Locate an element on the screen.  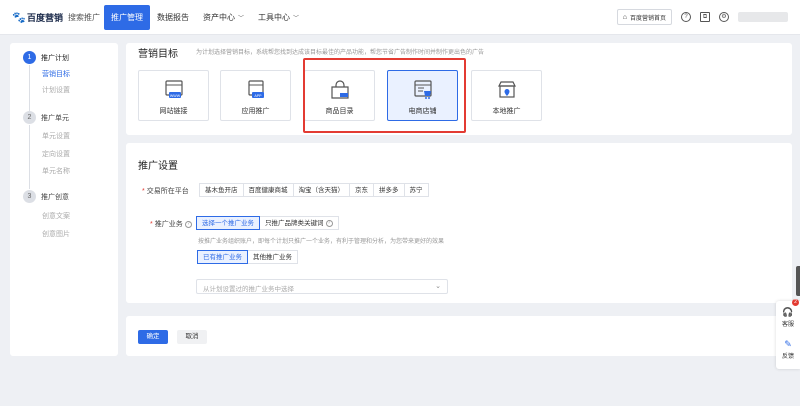
nav-promotion-management: 推广管理 is located at coordinates (127, 17).